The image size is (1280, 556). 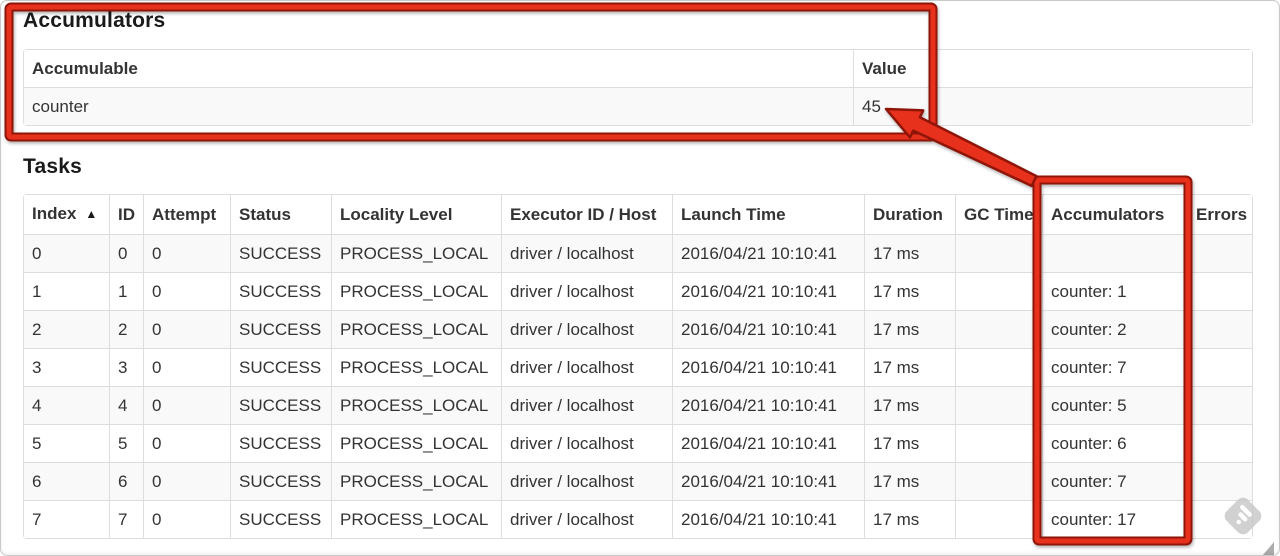 I want to click on accumulable-column-header-accumulable: Accumulable, so click(x=438, y=68).